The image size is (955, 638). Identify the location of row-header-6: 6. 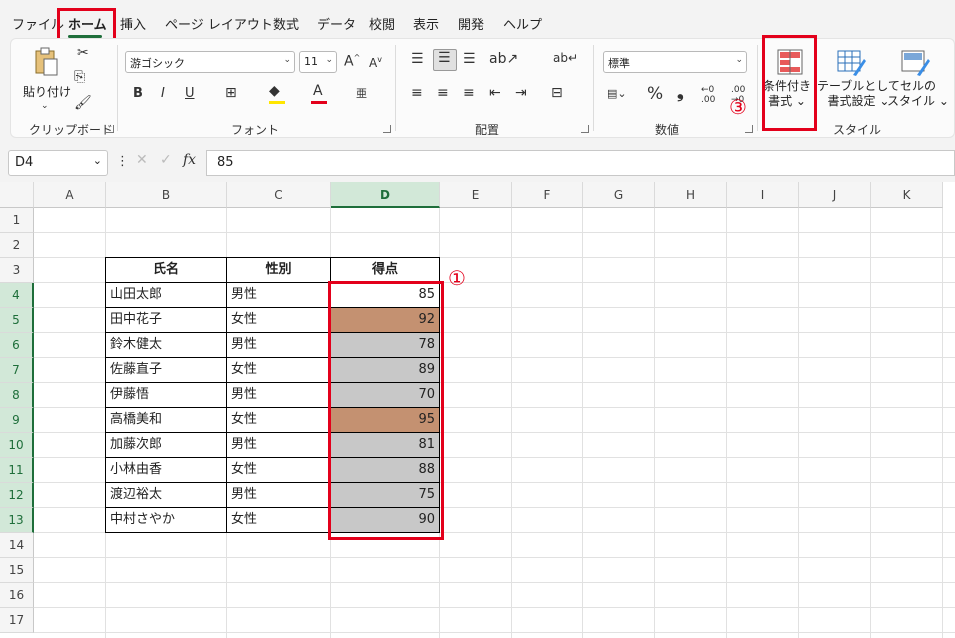
(17, 345).